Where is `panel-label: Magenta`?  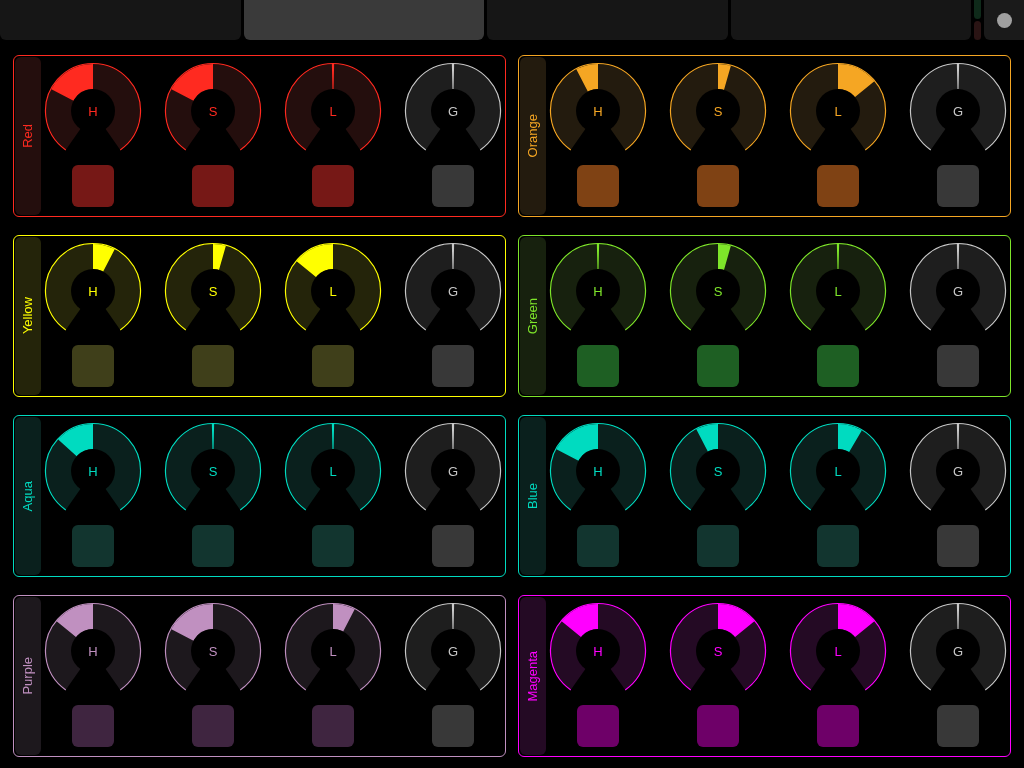
panel-label: Magenta is located at coordinates (533, 676).